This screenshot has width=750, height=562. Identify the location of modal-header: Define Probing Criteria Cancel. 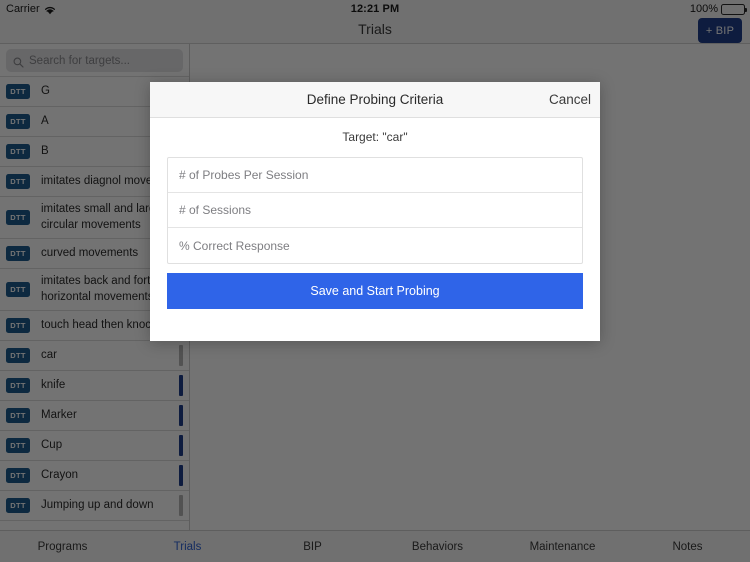
(375, 100).